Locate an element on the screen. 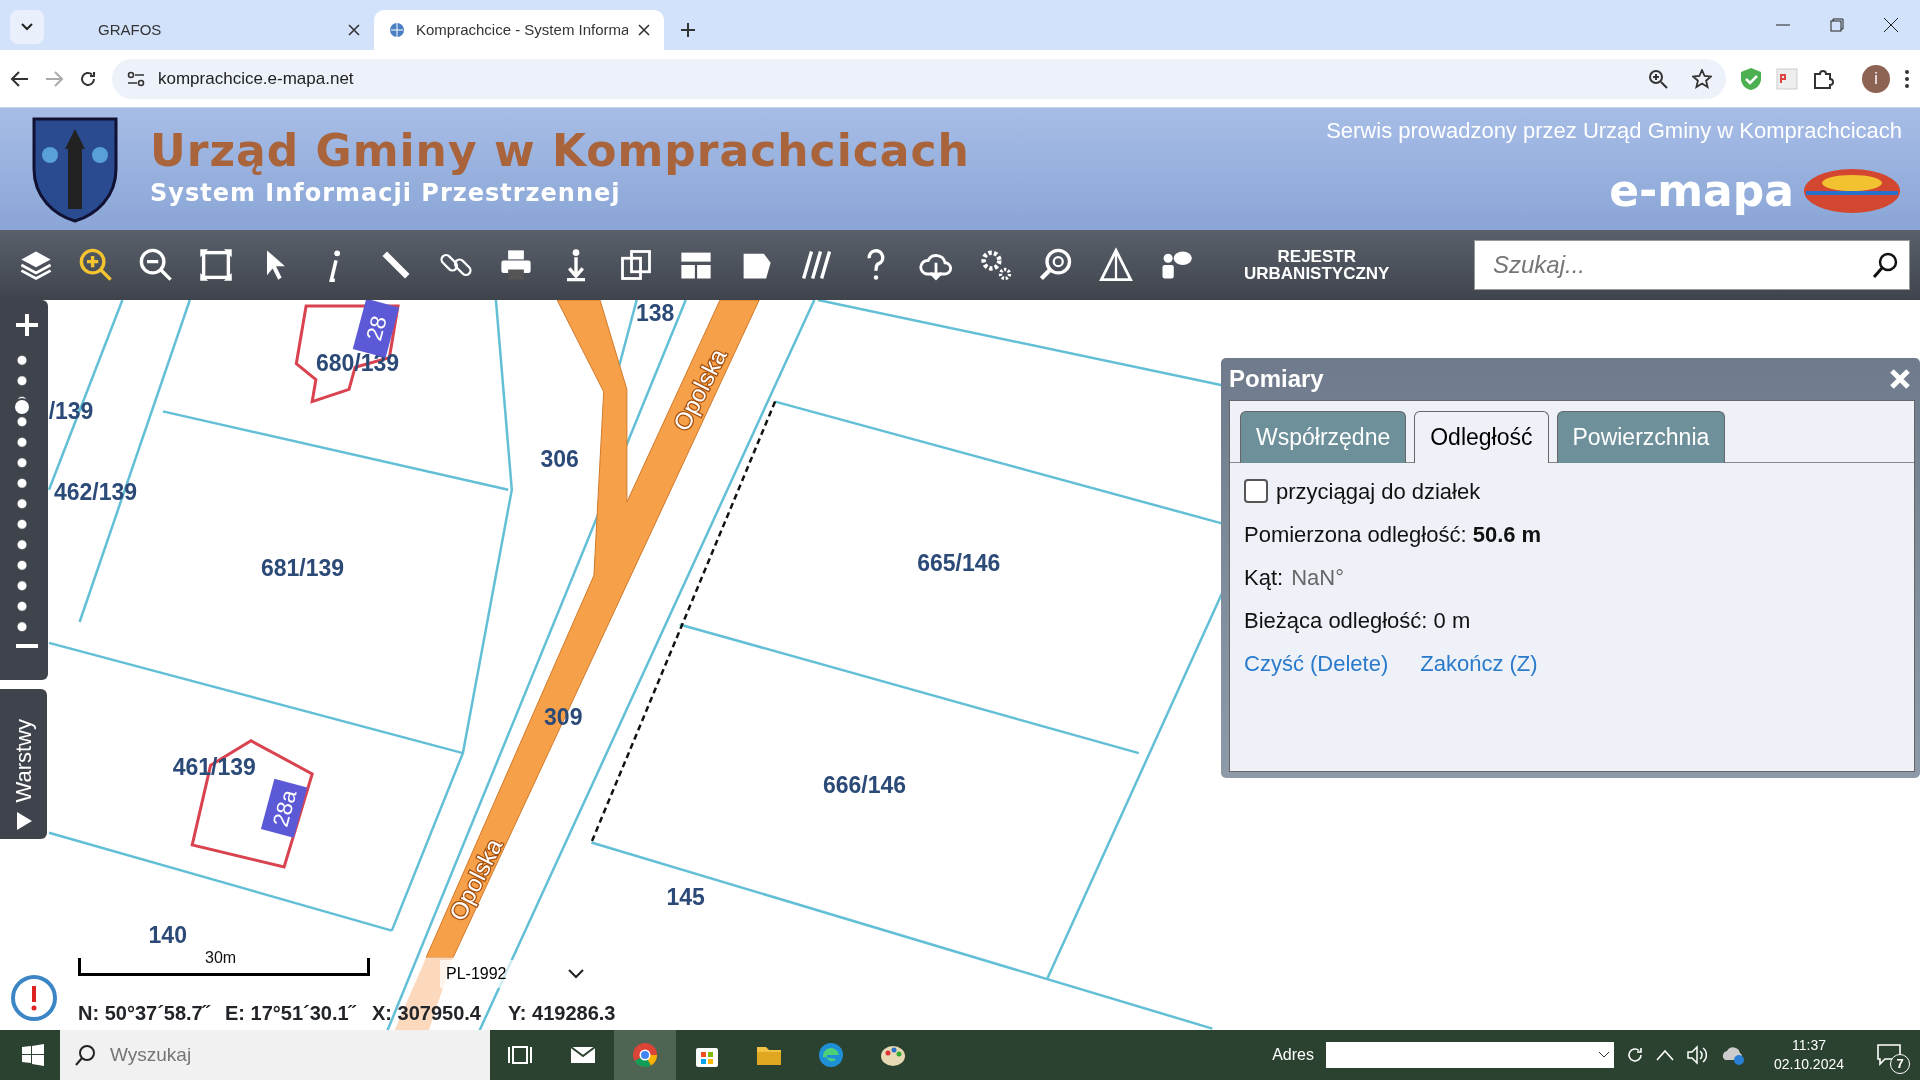 The height and width of the screenshot is (1080, 1920). speaker-icon is located at coordinates (1696, 1055).